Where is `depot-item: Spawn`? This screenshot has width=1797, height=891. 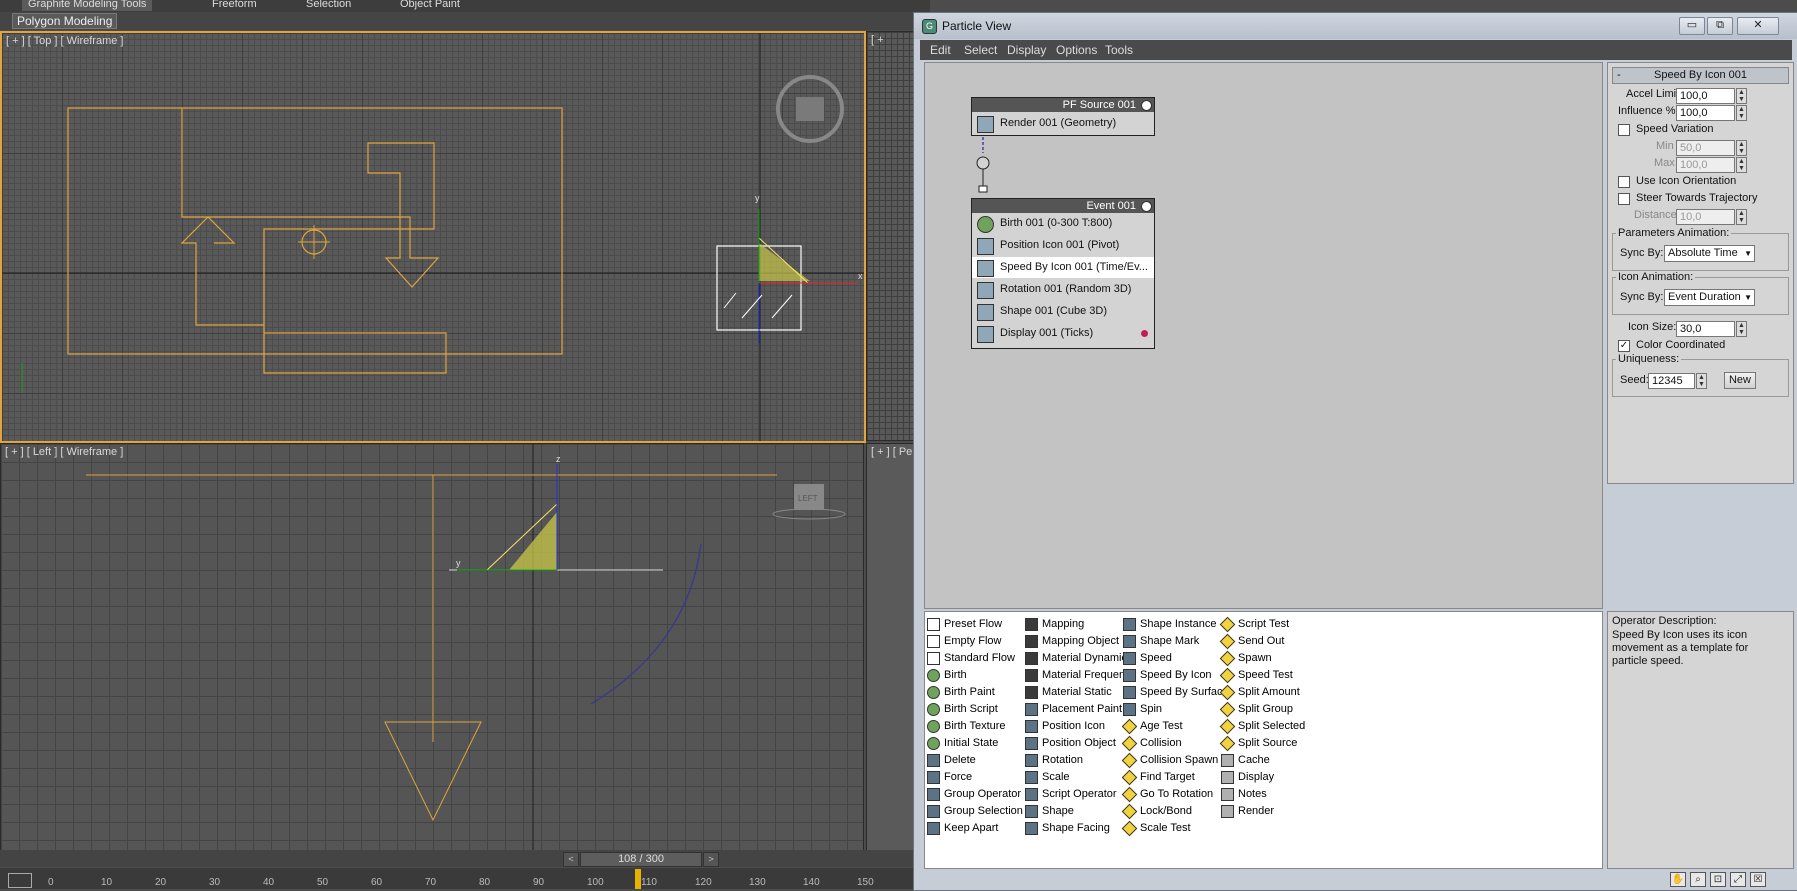
depot-item: Spawn is located at coordinates (1245, 658).